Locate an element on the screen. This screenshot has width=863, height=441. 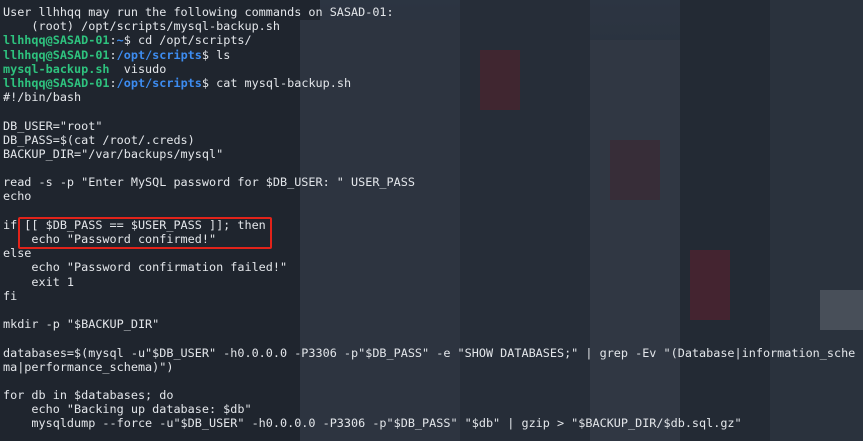
output-text: DB_PASS=$(cat /root/.creds) is located at coordinates (99, 139).